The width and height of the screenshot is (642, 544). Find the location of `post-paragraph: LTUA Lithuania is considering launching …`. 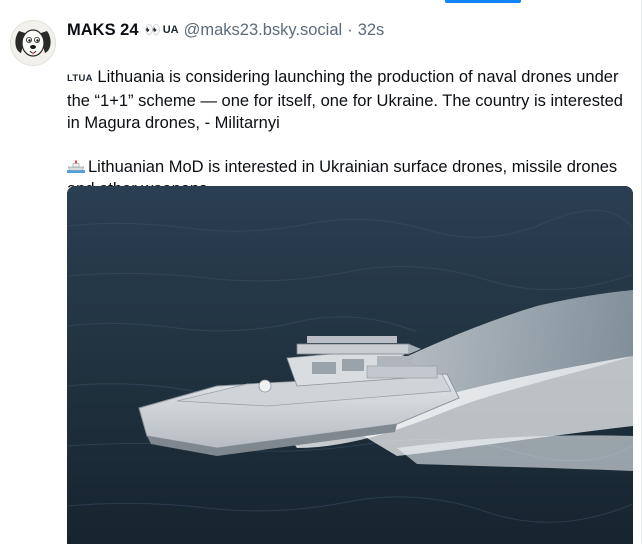

post-paragraph: LTUA Lithuania is considering launching … is located at coordinates (349, 100).